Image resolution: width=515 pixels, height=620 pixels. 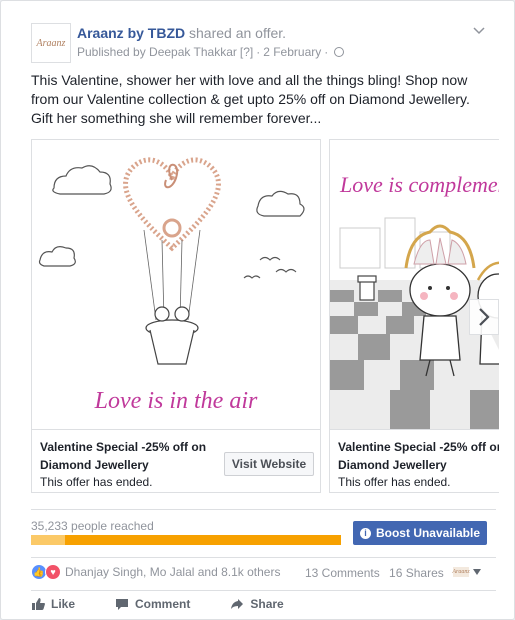 What do you see at coordinates (122, 604) in the screenshot?
I see `comment-icon` at bounding box center [122, 604].